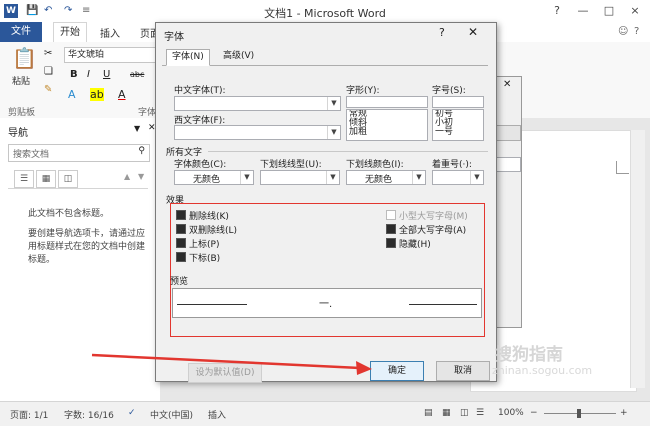  I want to click on word-count: 字数: 16/16, so click(89, 414).